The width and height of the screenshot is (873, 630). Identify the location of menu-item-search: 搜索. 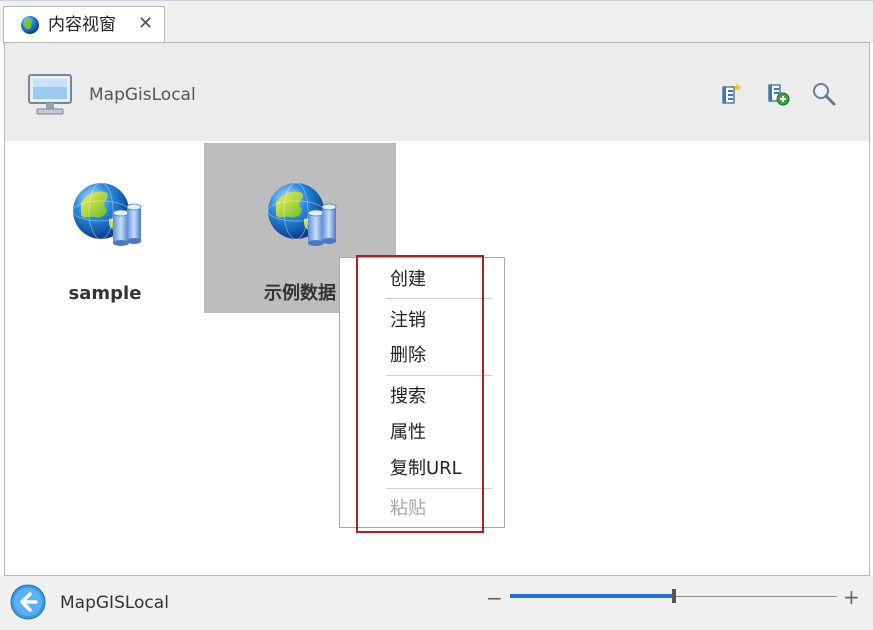
(445, 397).